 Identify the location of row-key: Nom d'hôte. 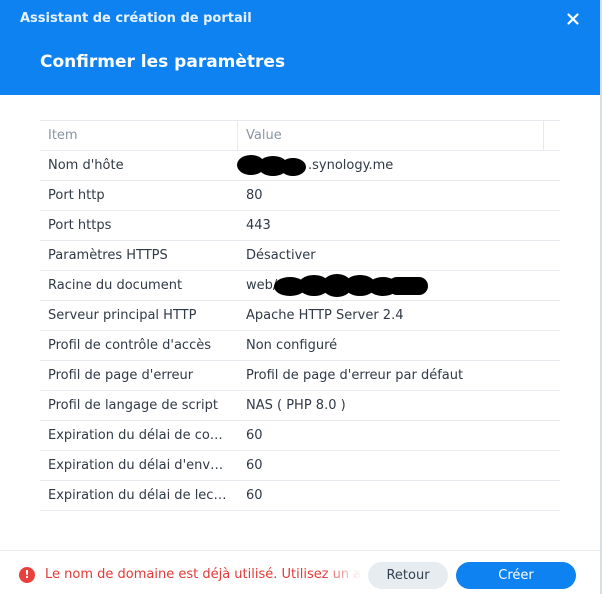
(86, 165).